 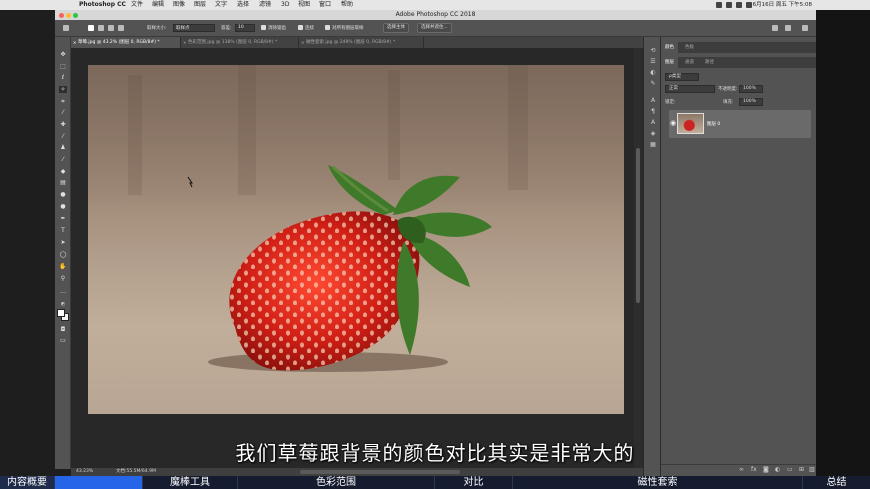 What do you see at coordinates (200, 5) in the screenshot?
I see `menu-layer: 图层` at bounding box center [200, 5].